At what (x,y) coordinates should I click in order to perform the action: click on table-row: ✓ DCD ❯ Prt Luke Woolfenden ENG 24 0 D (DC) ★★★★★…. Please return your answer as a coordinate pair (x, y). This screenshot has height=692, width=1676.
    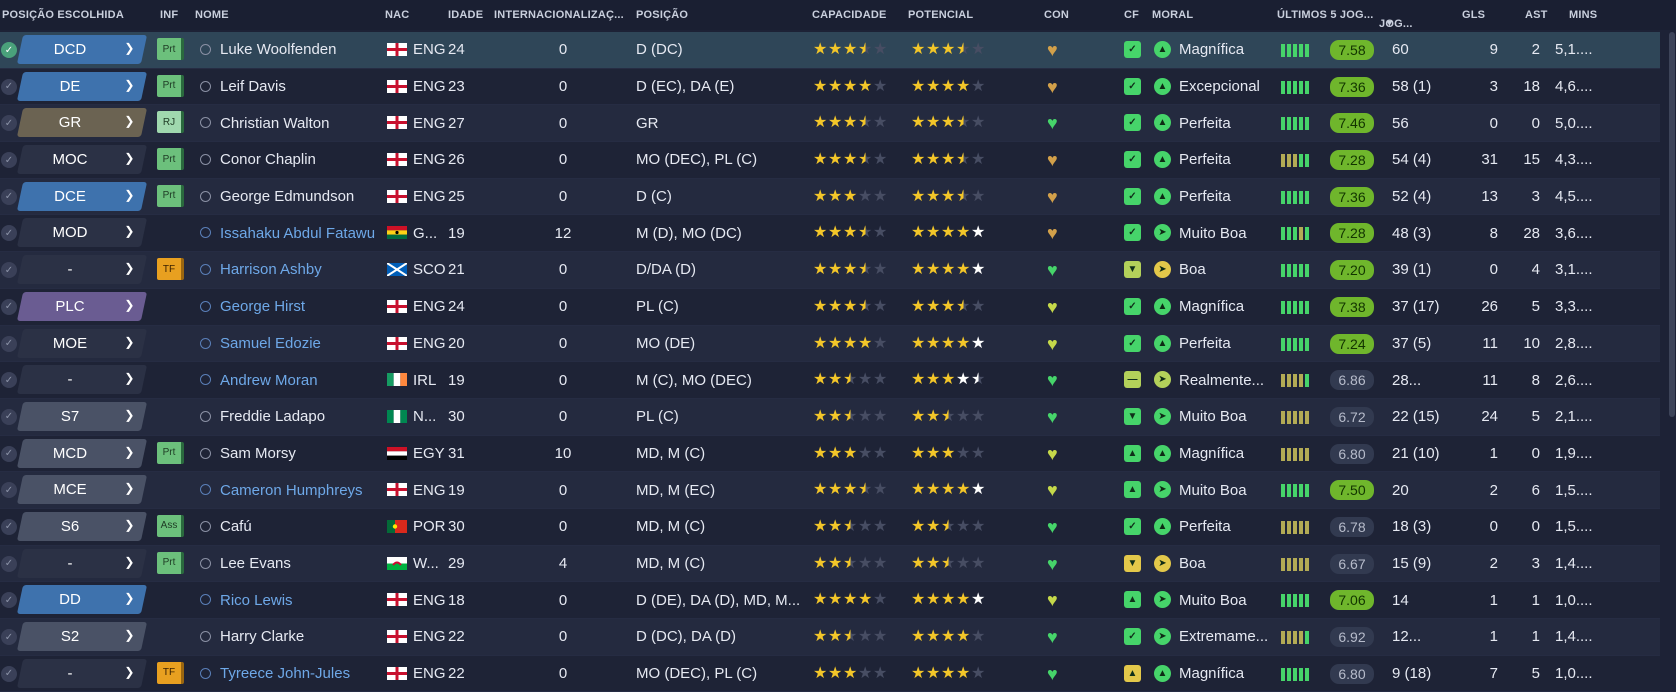
    Looking at the image, I should click on (830, 50).